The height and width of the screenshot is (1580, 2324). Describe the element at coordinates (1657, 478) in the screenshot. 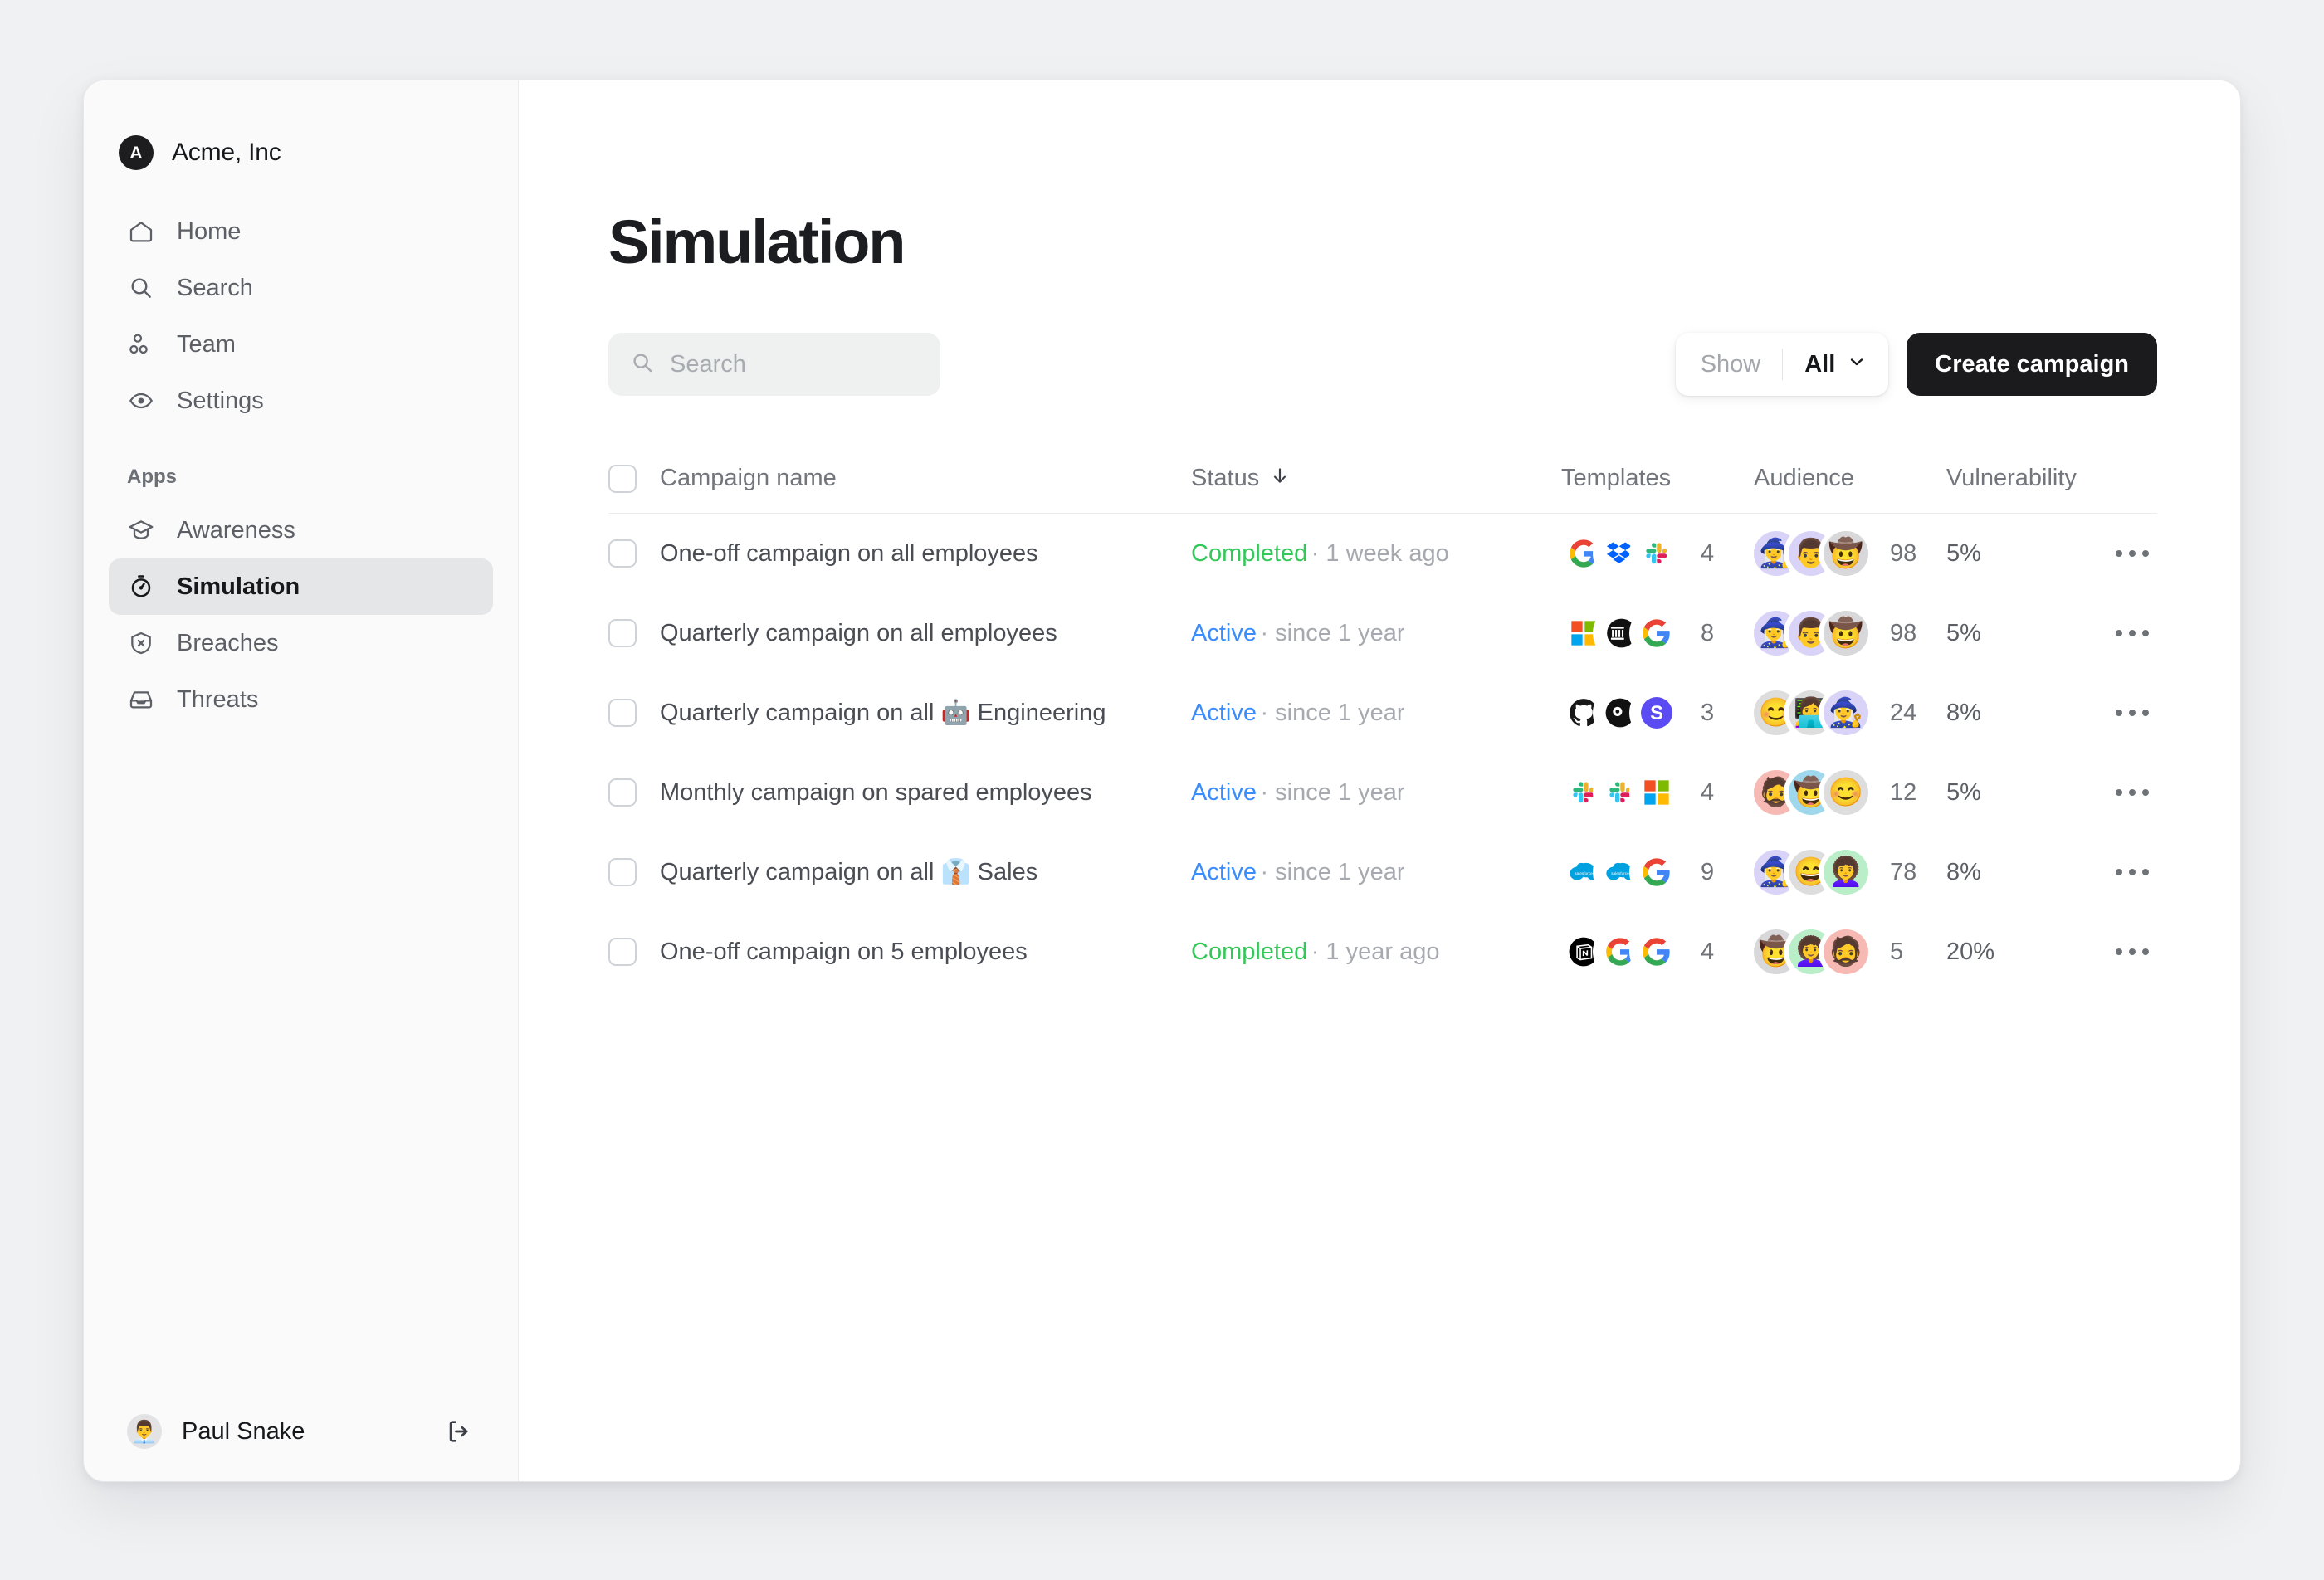

I see `column-header-templates: Templates` at that location.